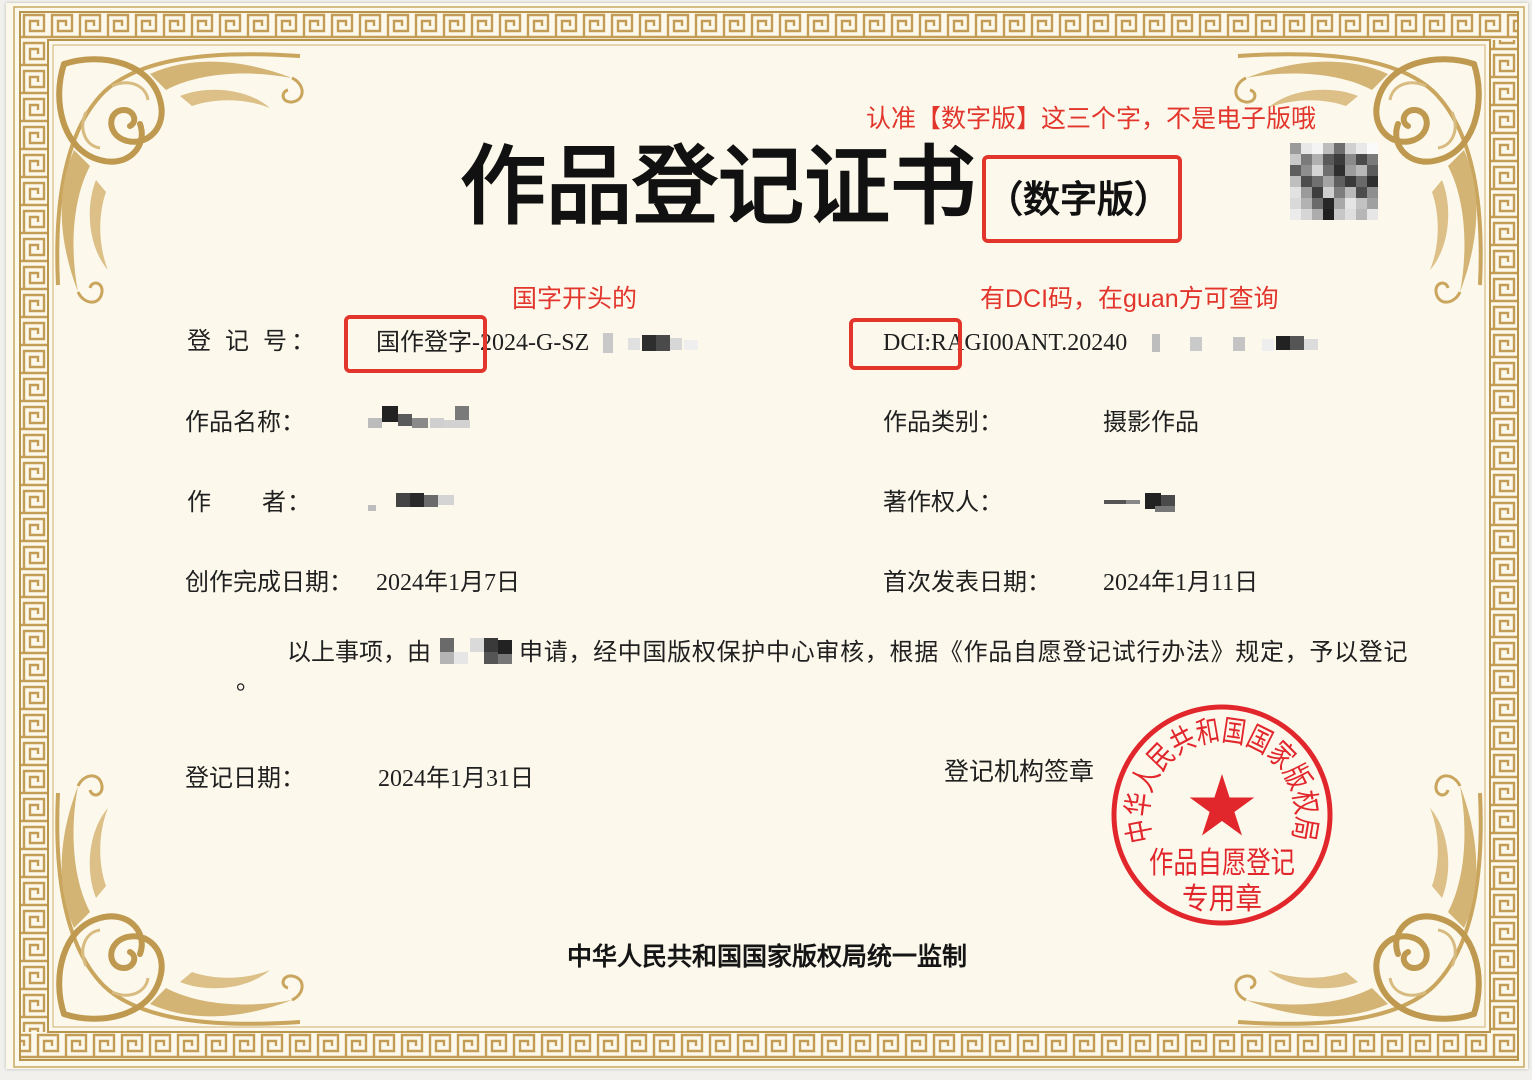  I want to click on seal-star-icon, so click(1222, 805).